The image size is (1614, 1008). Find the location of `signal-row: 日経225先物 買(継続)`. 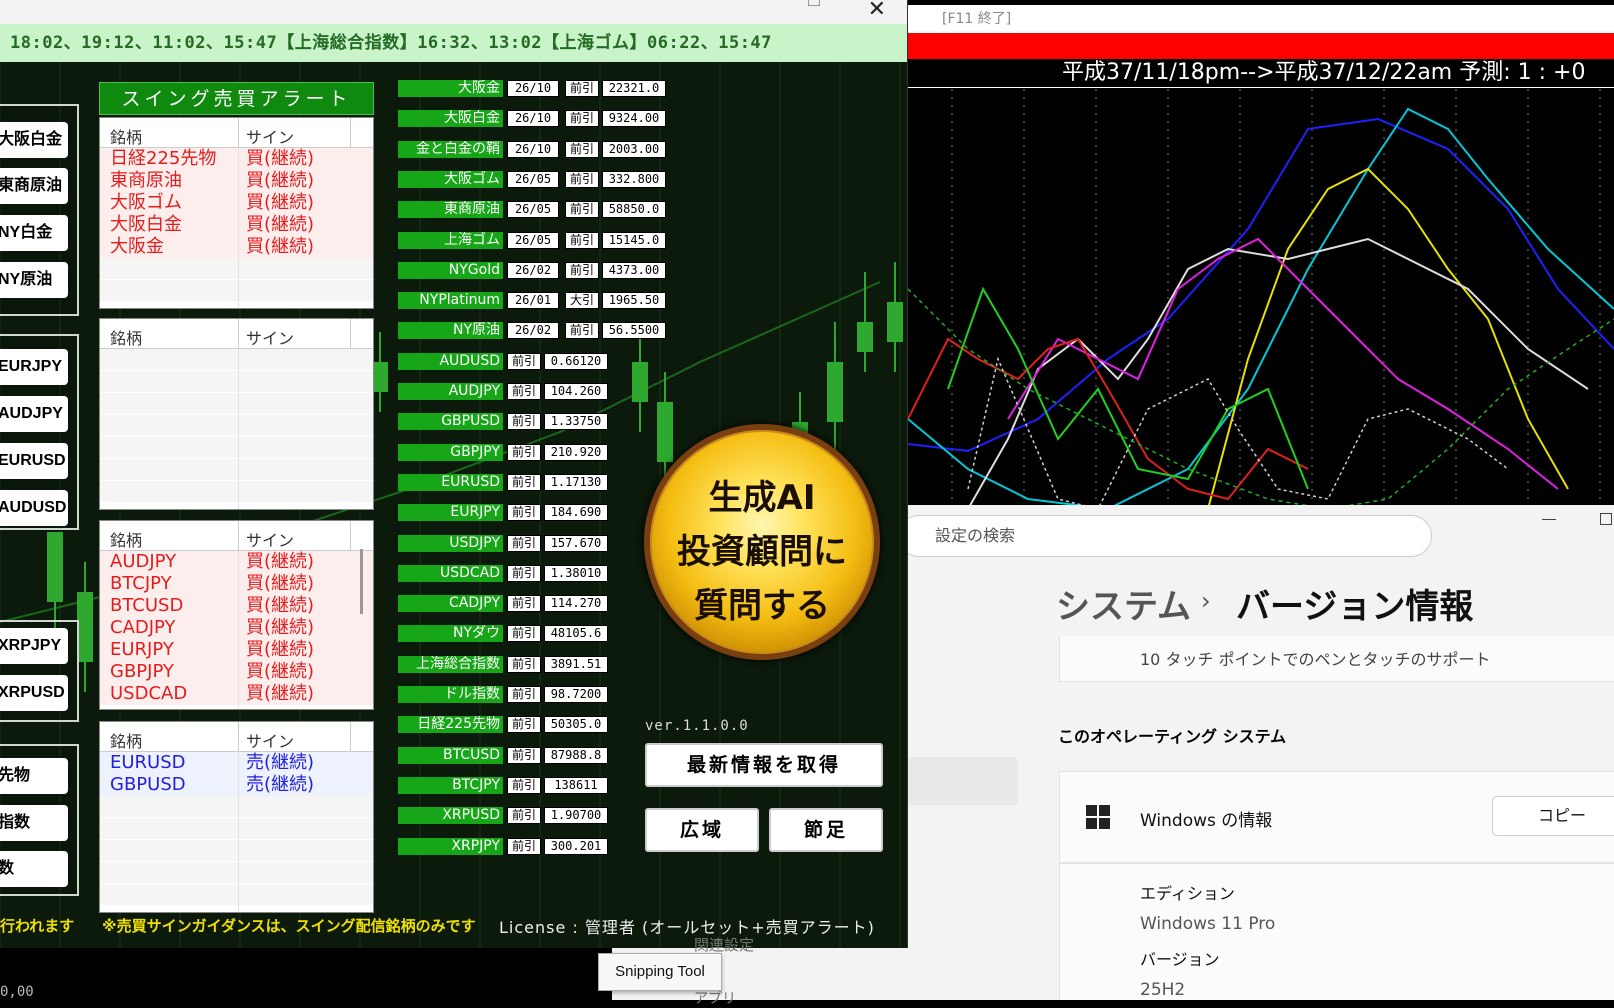

signal-row: 日経225先物 買(継続) is located at coordinates (236, 159).